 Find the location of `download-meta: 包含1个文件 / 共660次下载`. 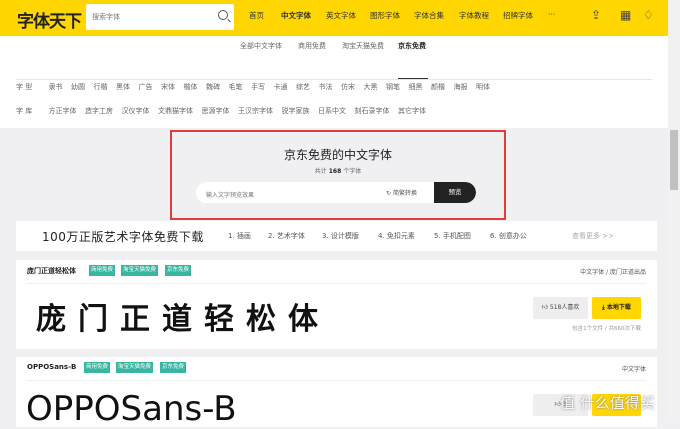

download-meta: 包含1个文件 / 共660次下载 is located at coordinates (606, 329).